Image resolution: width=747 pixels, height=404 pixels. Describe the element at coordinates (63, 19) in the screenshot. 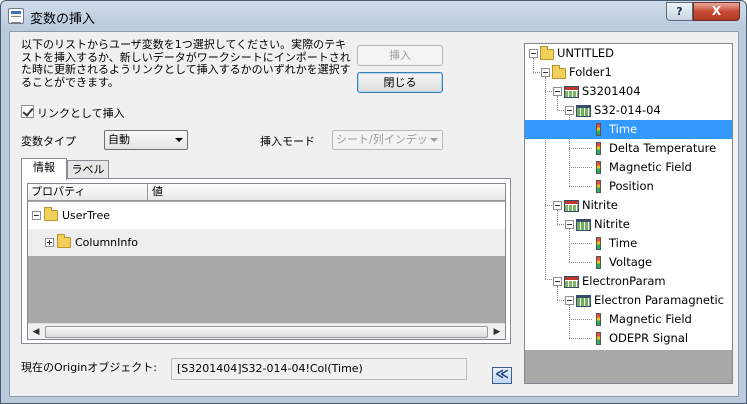

I see `window-title: 変数の挿入` at that location.